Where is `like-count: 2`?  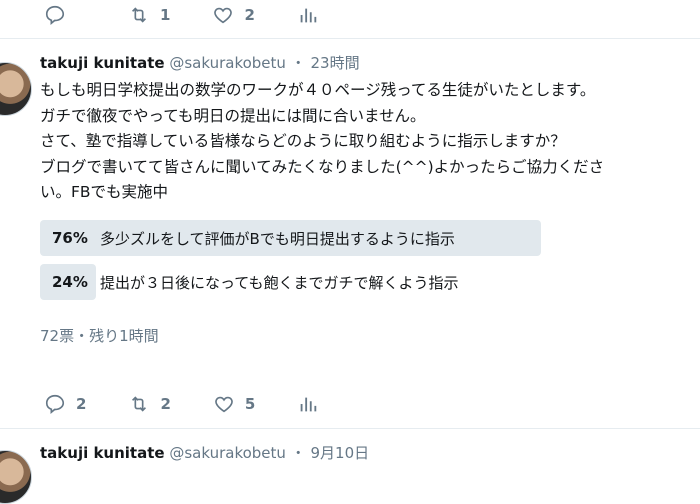 like-count: 2 is located at coordinates (249, 15).